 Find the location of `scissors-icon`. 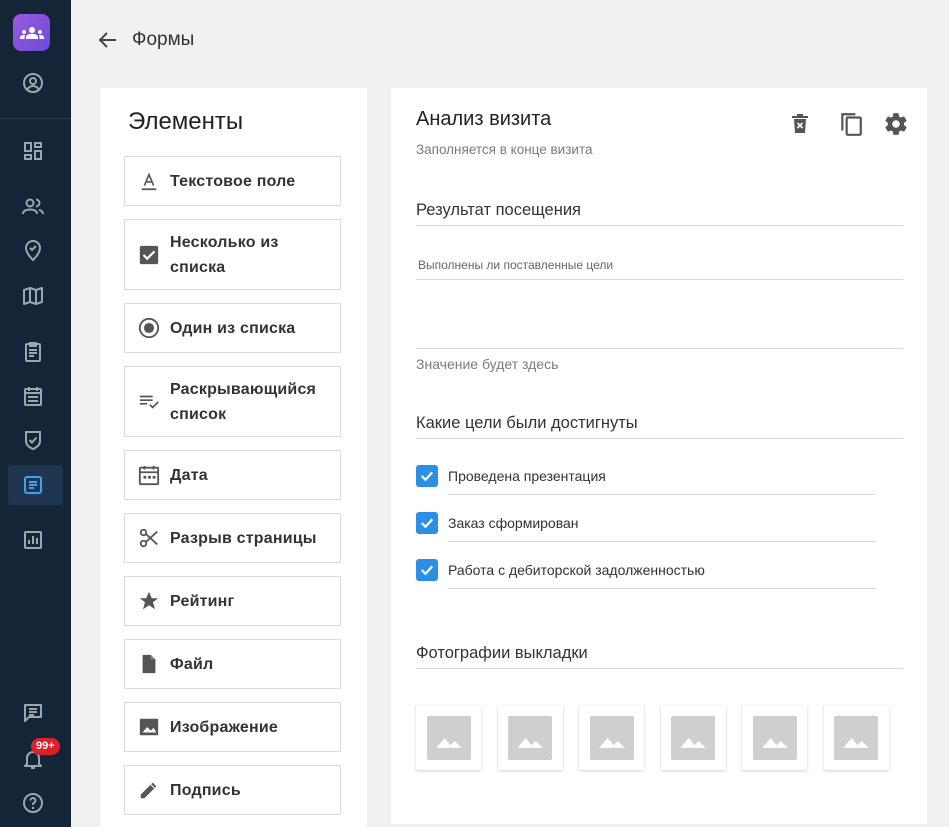

scissors-icon is located at coordinates (149, 538).